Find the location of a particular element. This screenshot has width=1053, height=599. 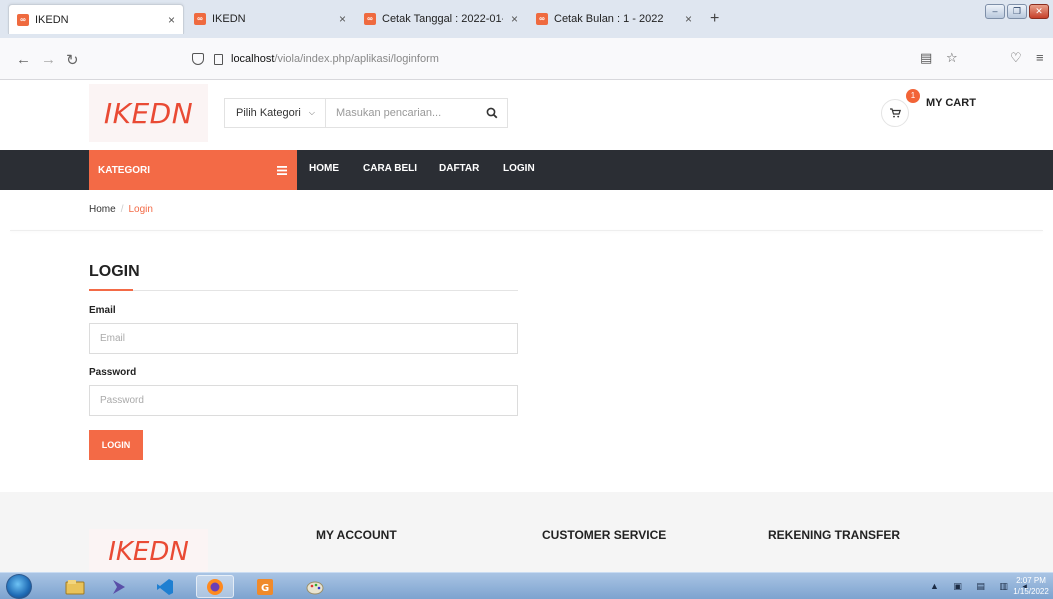

chevron-down-icon: ⌵ is located at coordinates (311, 112).